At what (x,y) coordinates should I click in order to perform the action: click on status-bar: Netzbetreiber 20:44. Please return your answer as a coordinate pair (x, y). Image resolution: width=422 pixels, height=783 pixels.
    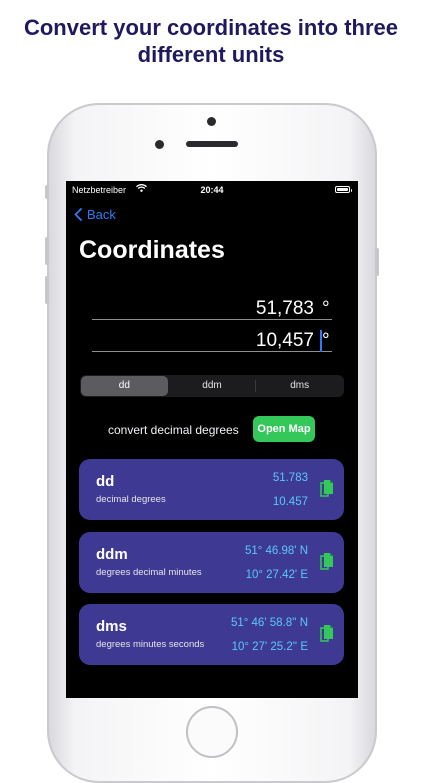
    Looking at the image, I should click on (212, 190).